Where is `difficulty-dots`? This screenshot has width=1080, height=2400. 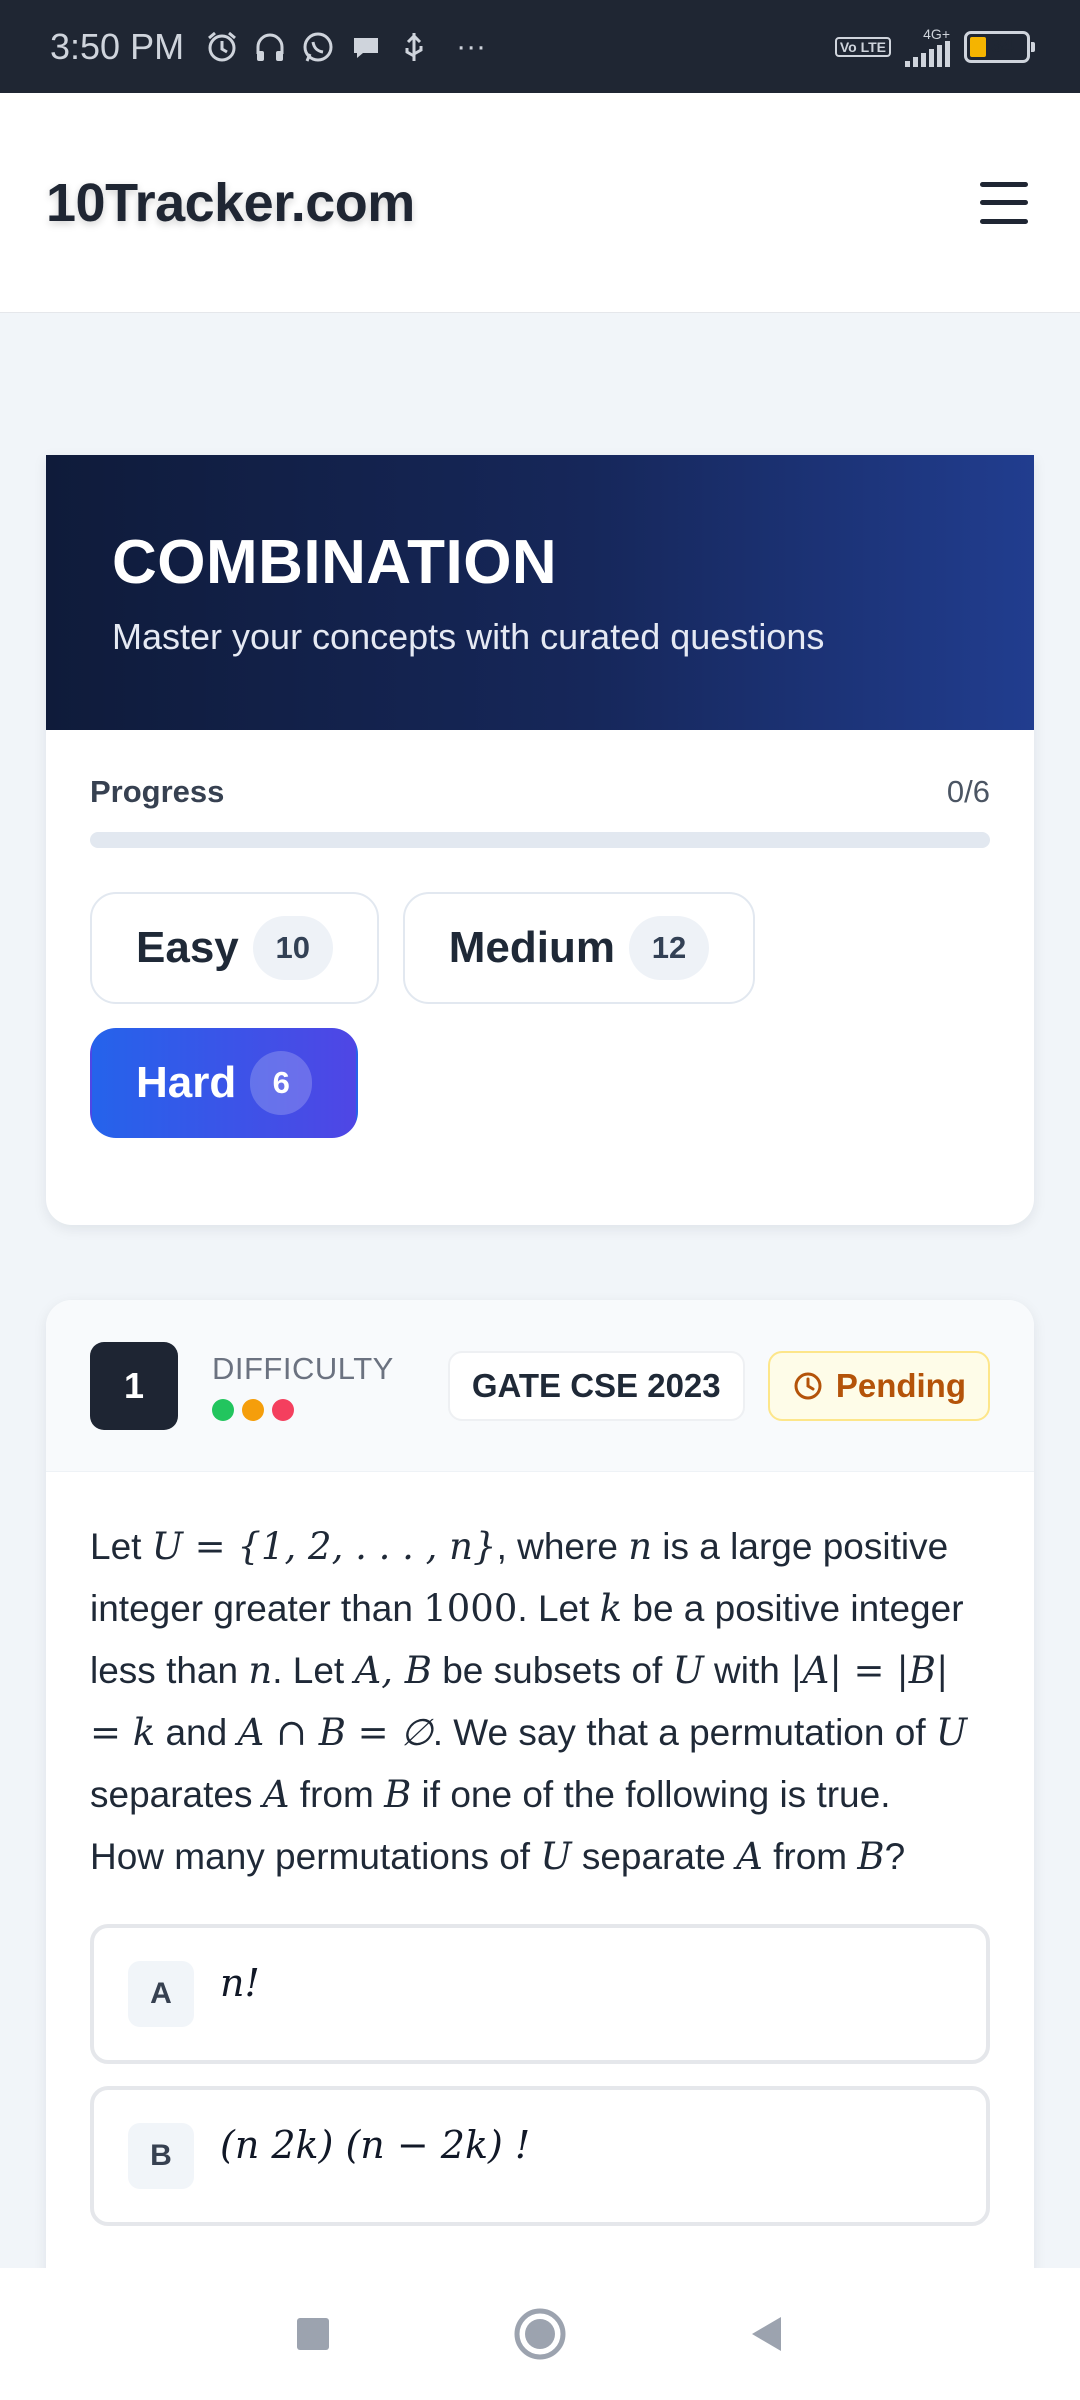
difficulty-dots is located at coordinates (303, 1409).